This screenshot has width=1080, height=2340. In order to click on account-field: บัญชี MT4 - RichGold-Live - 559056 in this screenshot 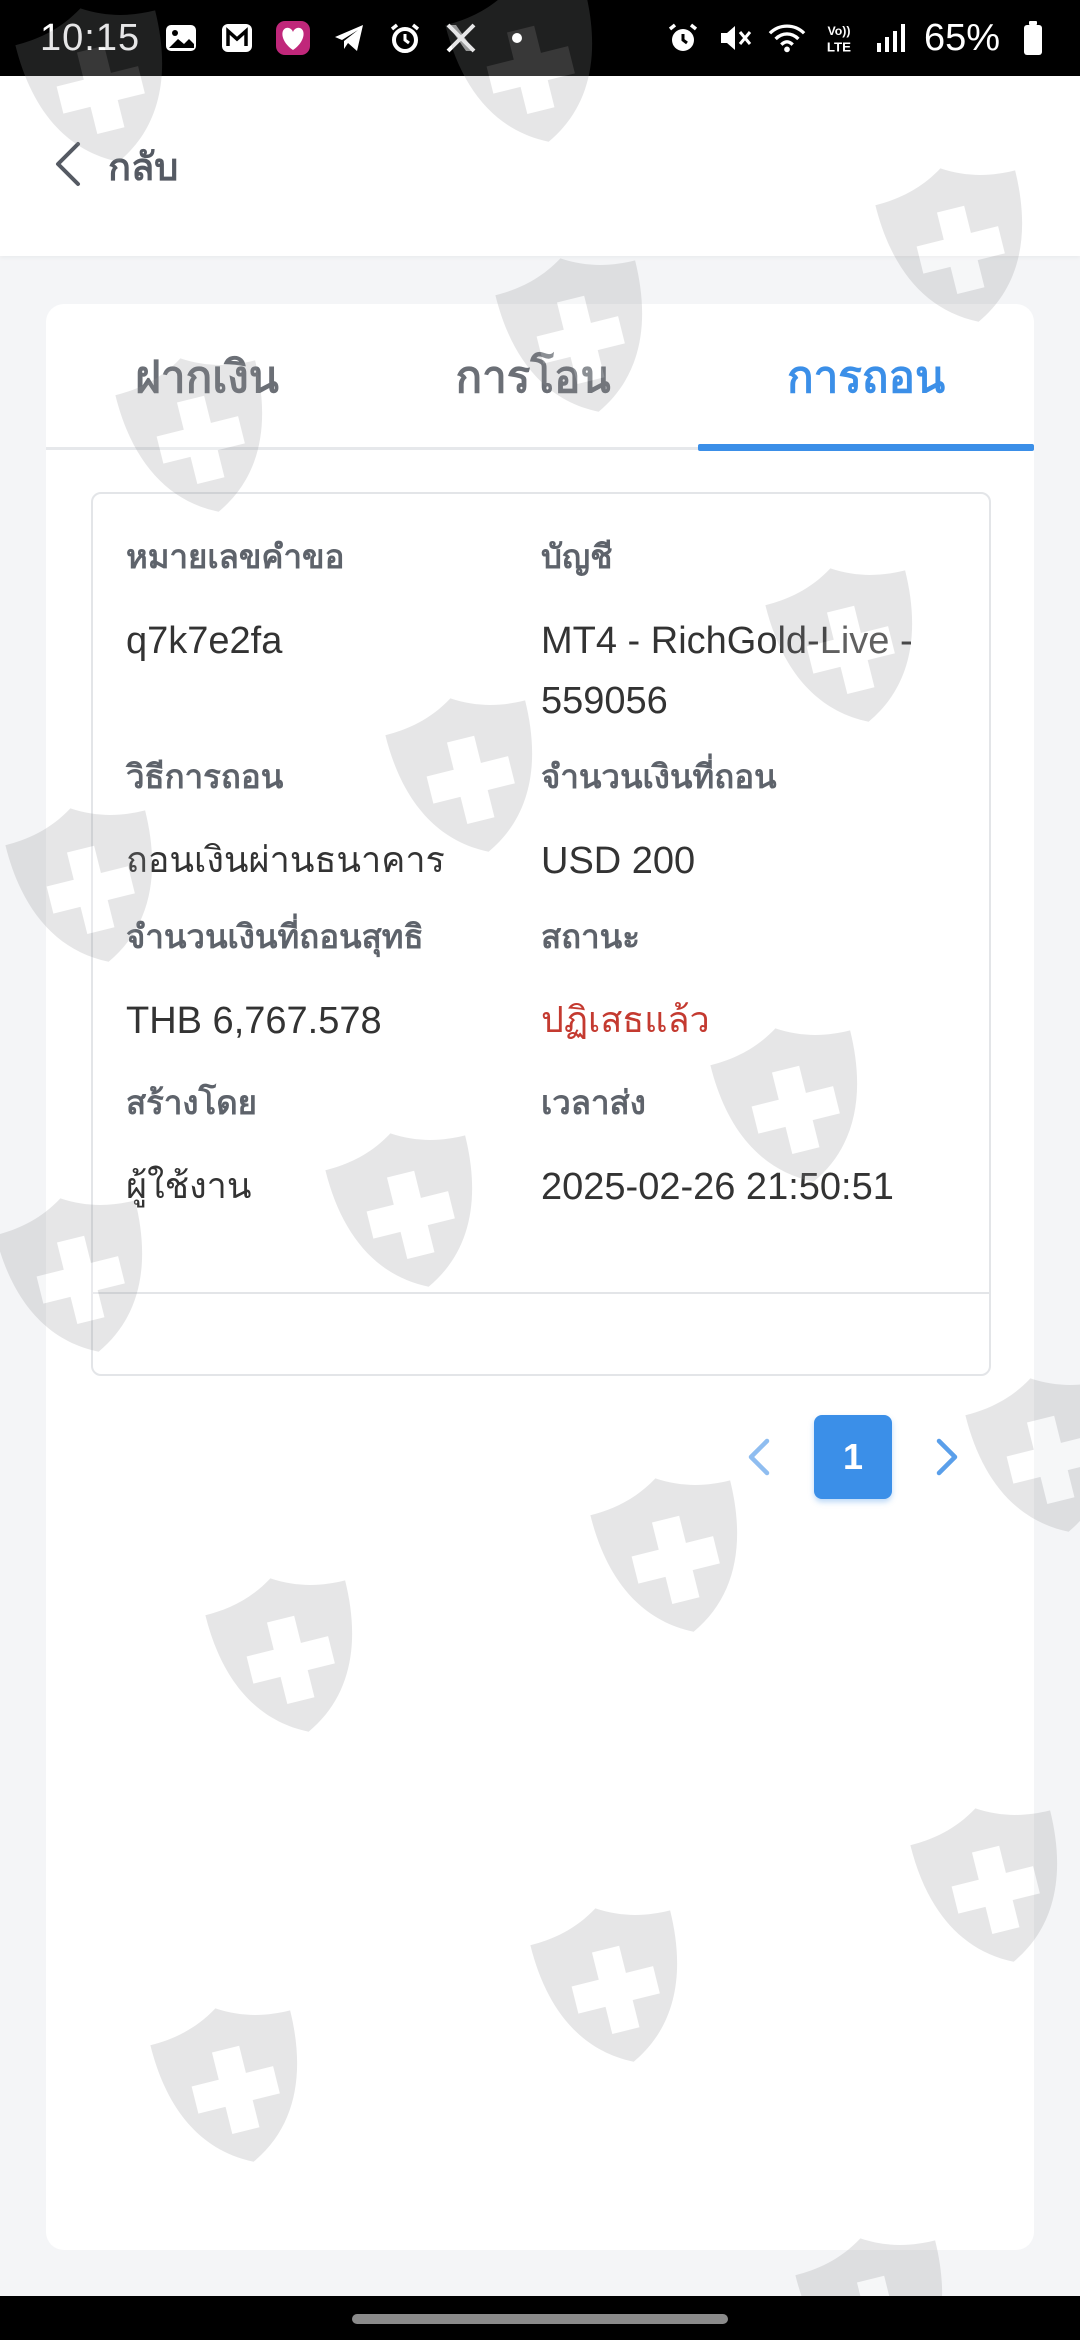, I will do `click(751, 630)`.